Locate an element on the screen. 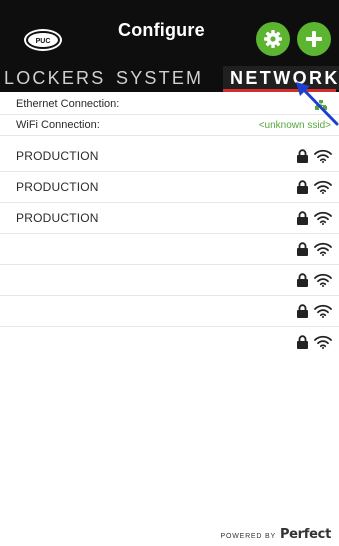 Image resolution: width=339 pixels, height=546 pixels. powered-by-text: POWERED BY is located at coordinates (248, 536).